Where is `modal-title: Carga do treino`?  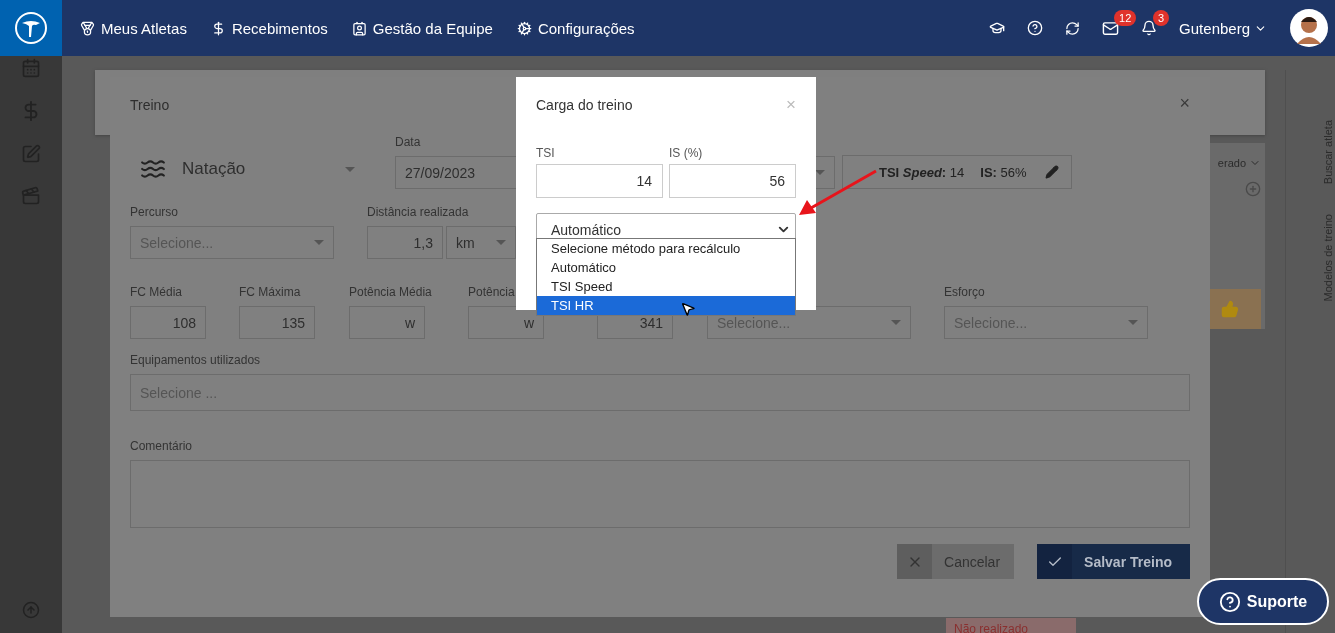 modal-title: Carga do treino is located at coordinates (584, 105).